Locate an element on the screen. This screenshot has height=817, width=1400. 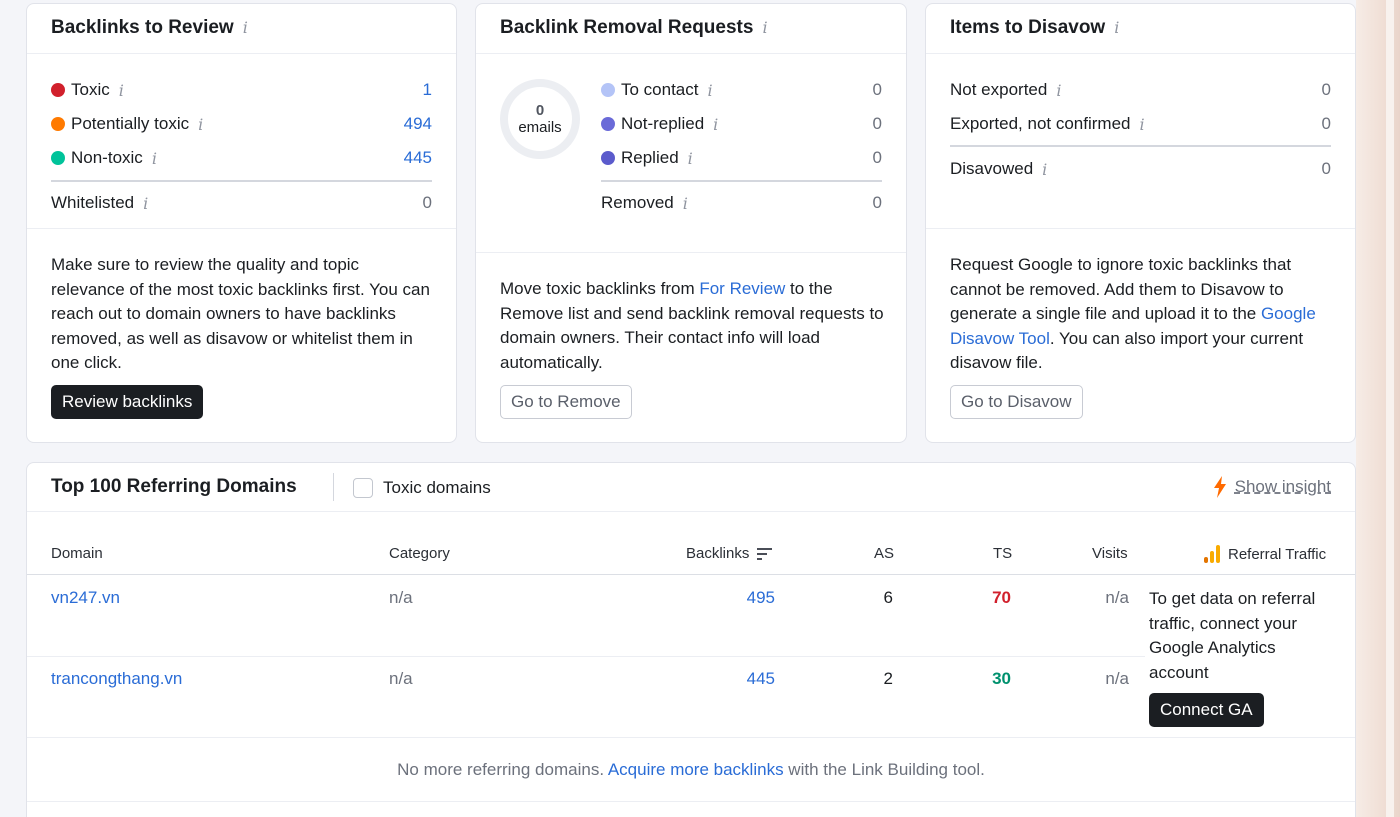
toxic-dot-icon is located at coordinates (58, 90).